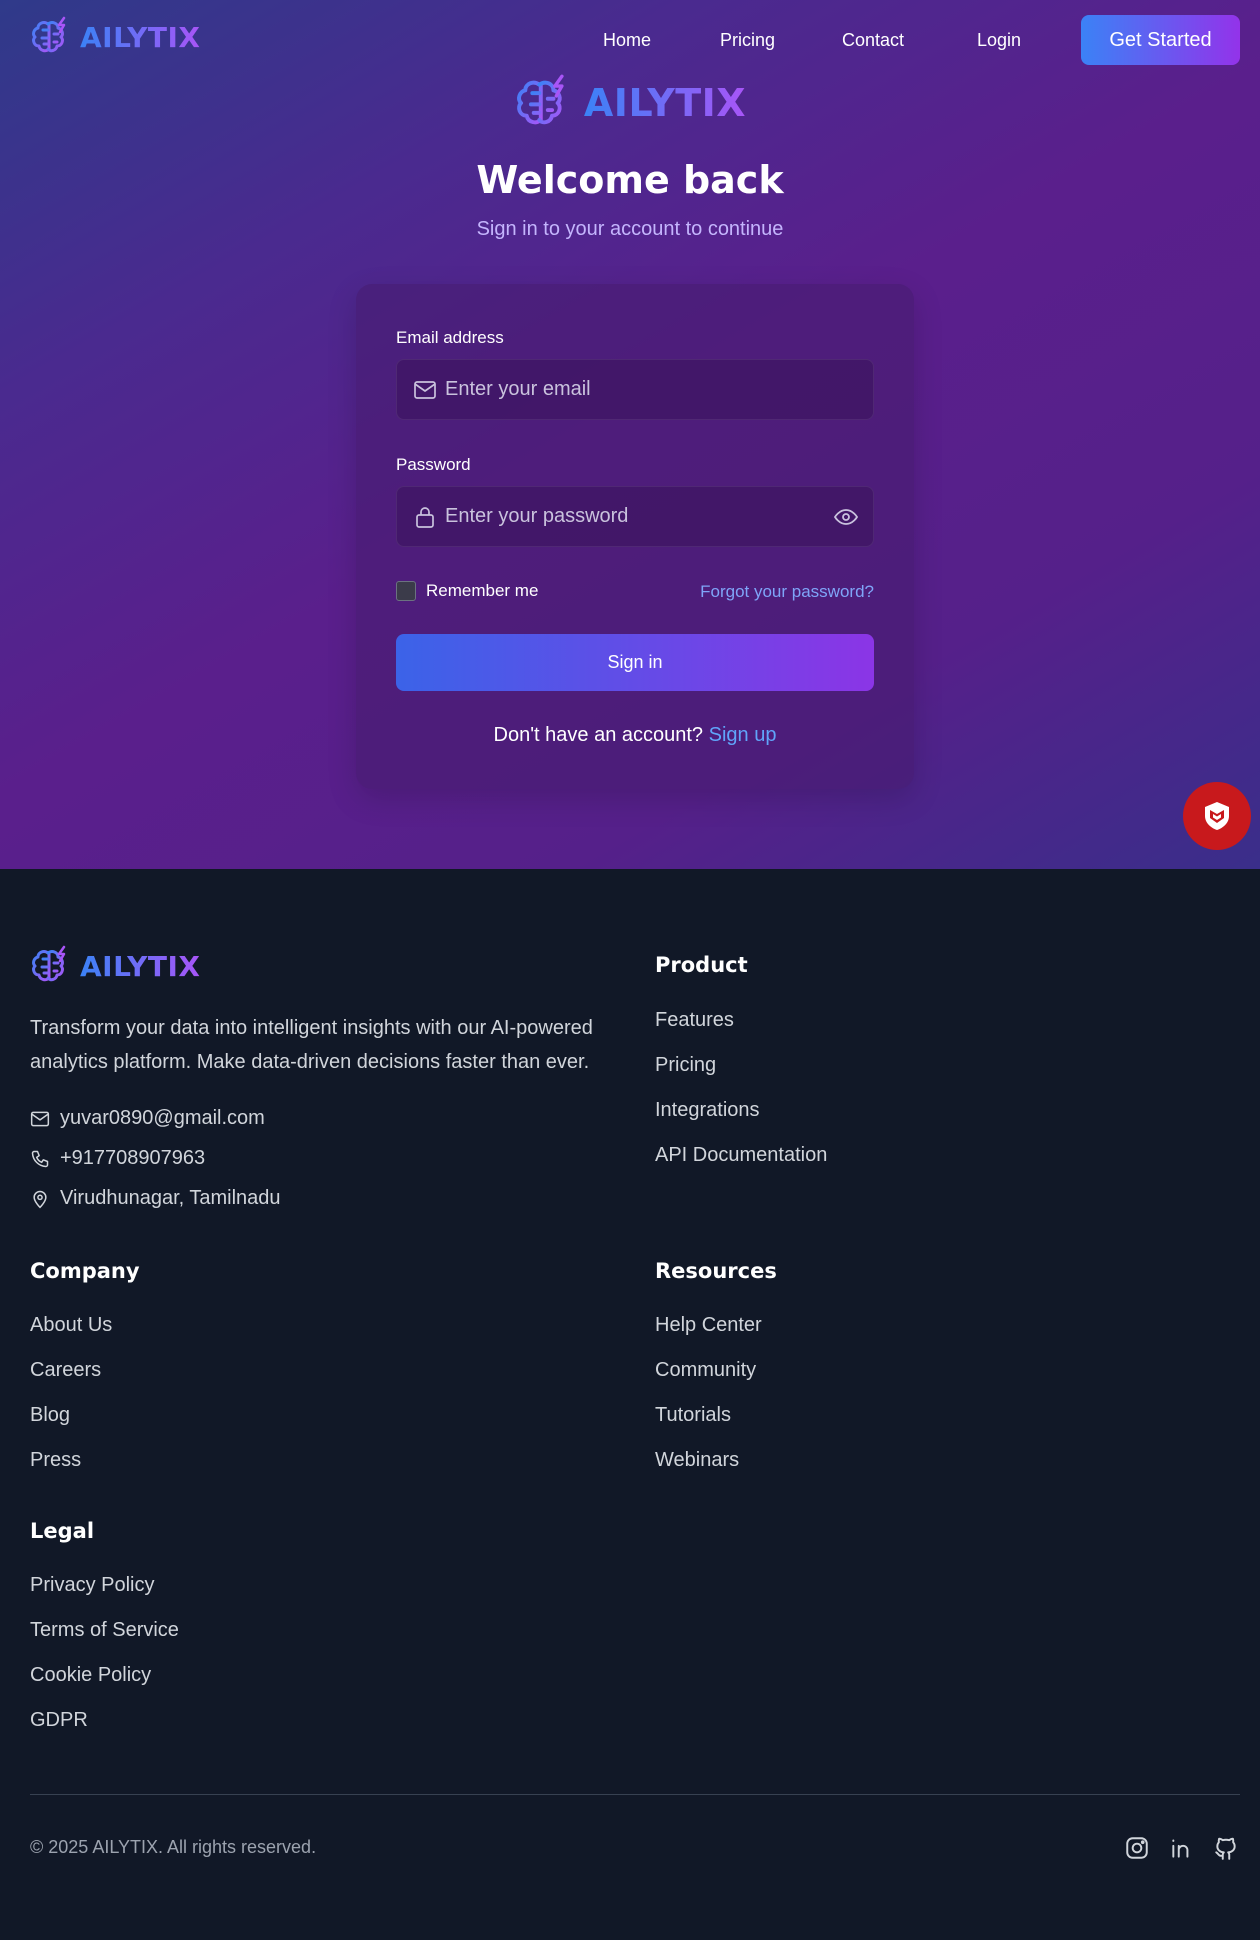  I want to click on contact-location: Virudhunagar, Tamilnadu, so click(155, 1198).